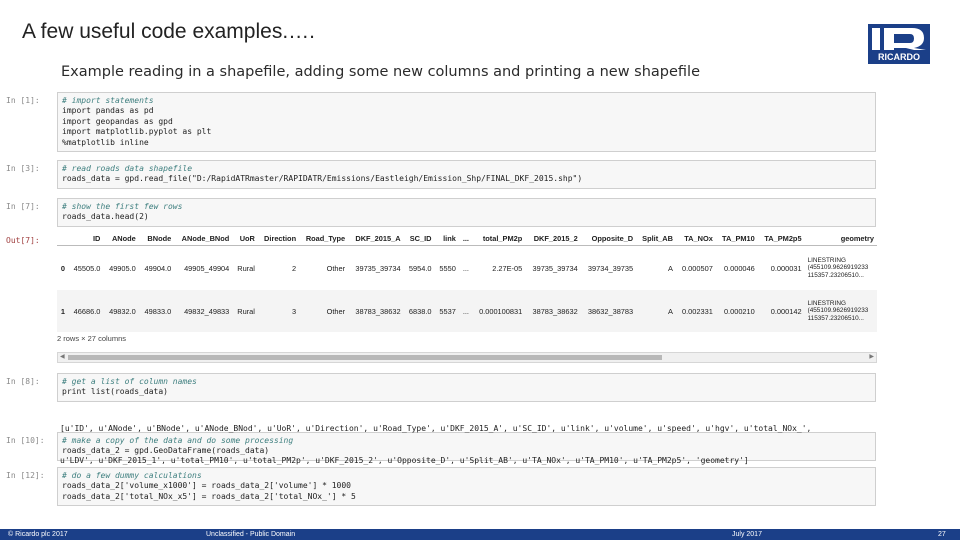 The image size is (960, 540). I want to click on column-header: Road_Type, so click(324, 239).